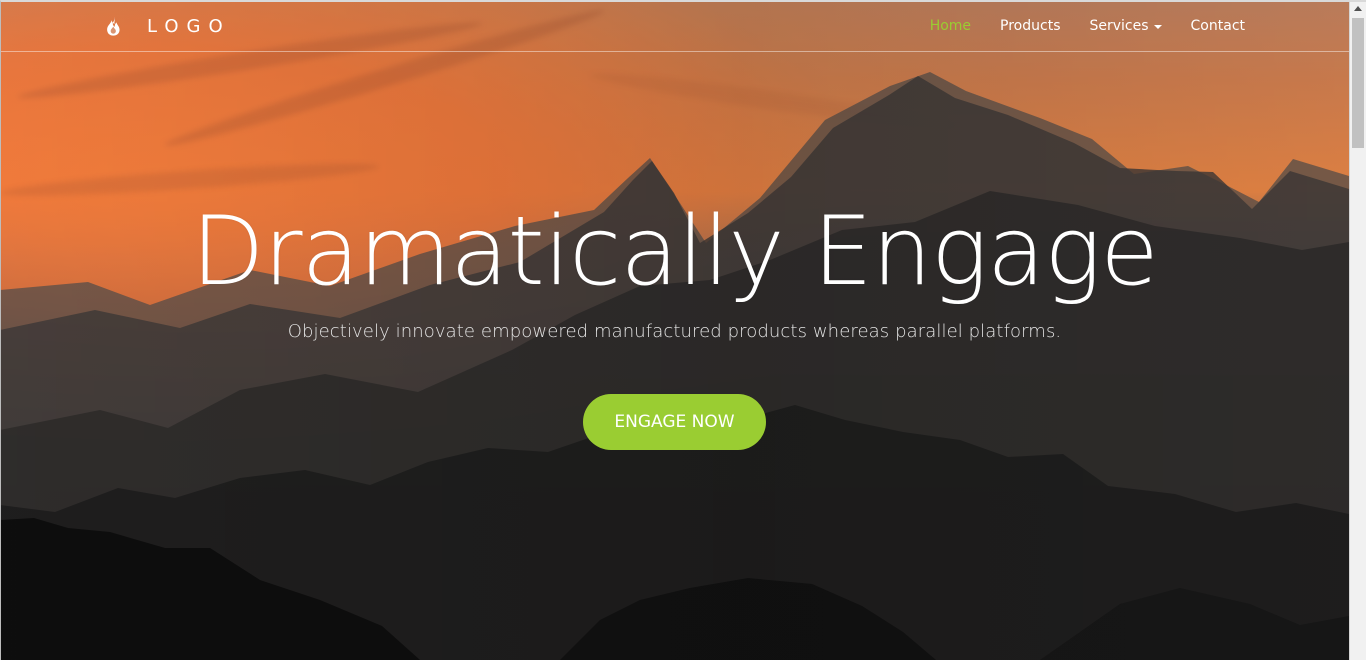 Image resolution: width=1366 pixels, height=660 pixels. What do you see at coordinates (1119, 26) in the screenshot?
I see `nav-services-label: Services` at bounding box center [1119, 26].